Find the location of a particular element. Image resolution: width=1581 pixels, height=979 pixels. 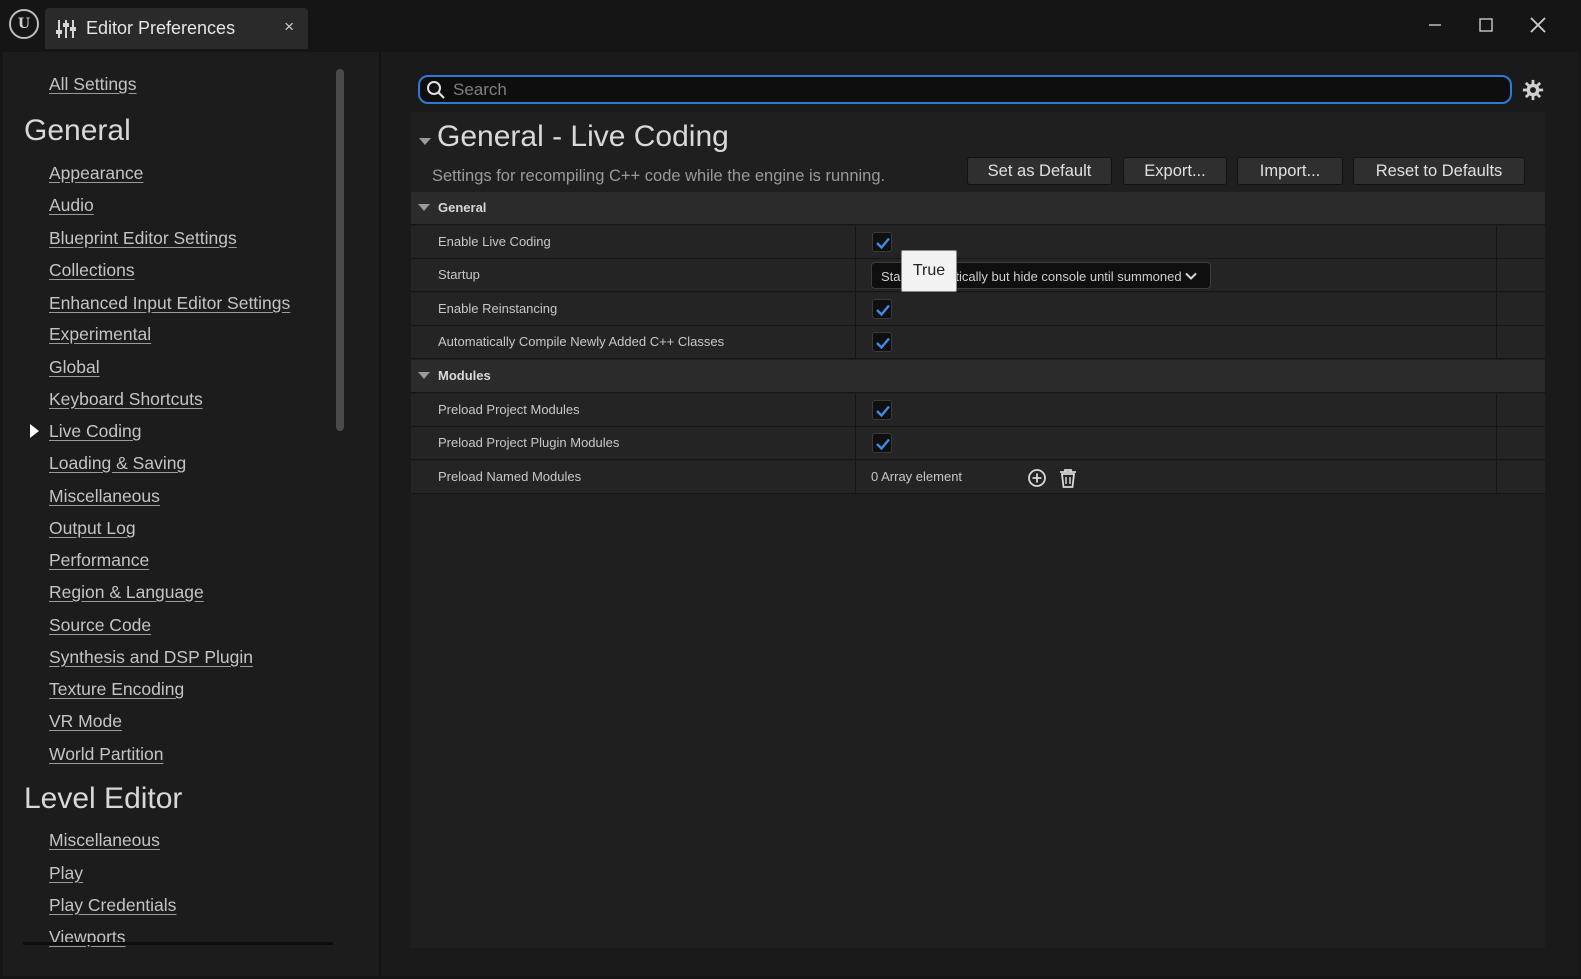

category-collapse-icon is located at coordinates (424, 207).